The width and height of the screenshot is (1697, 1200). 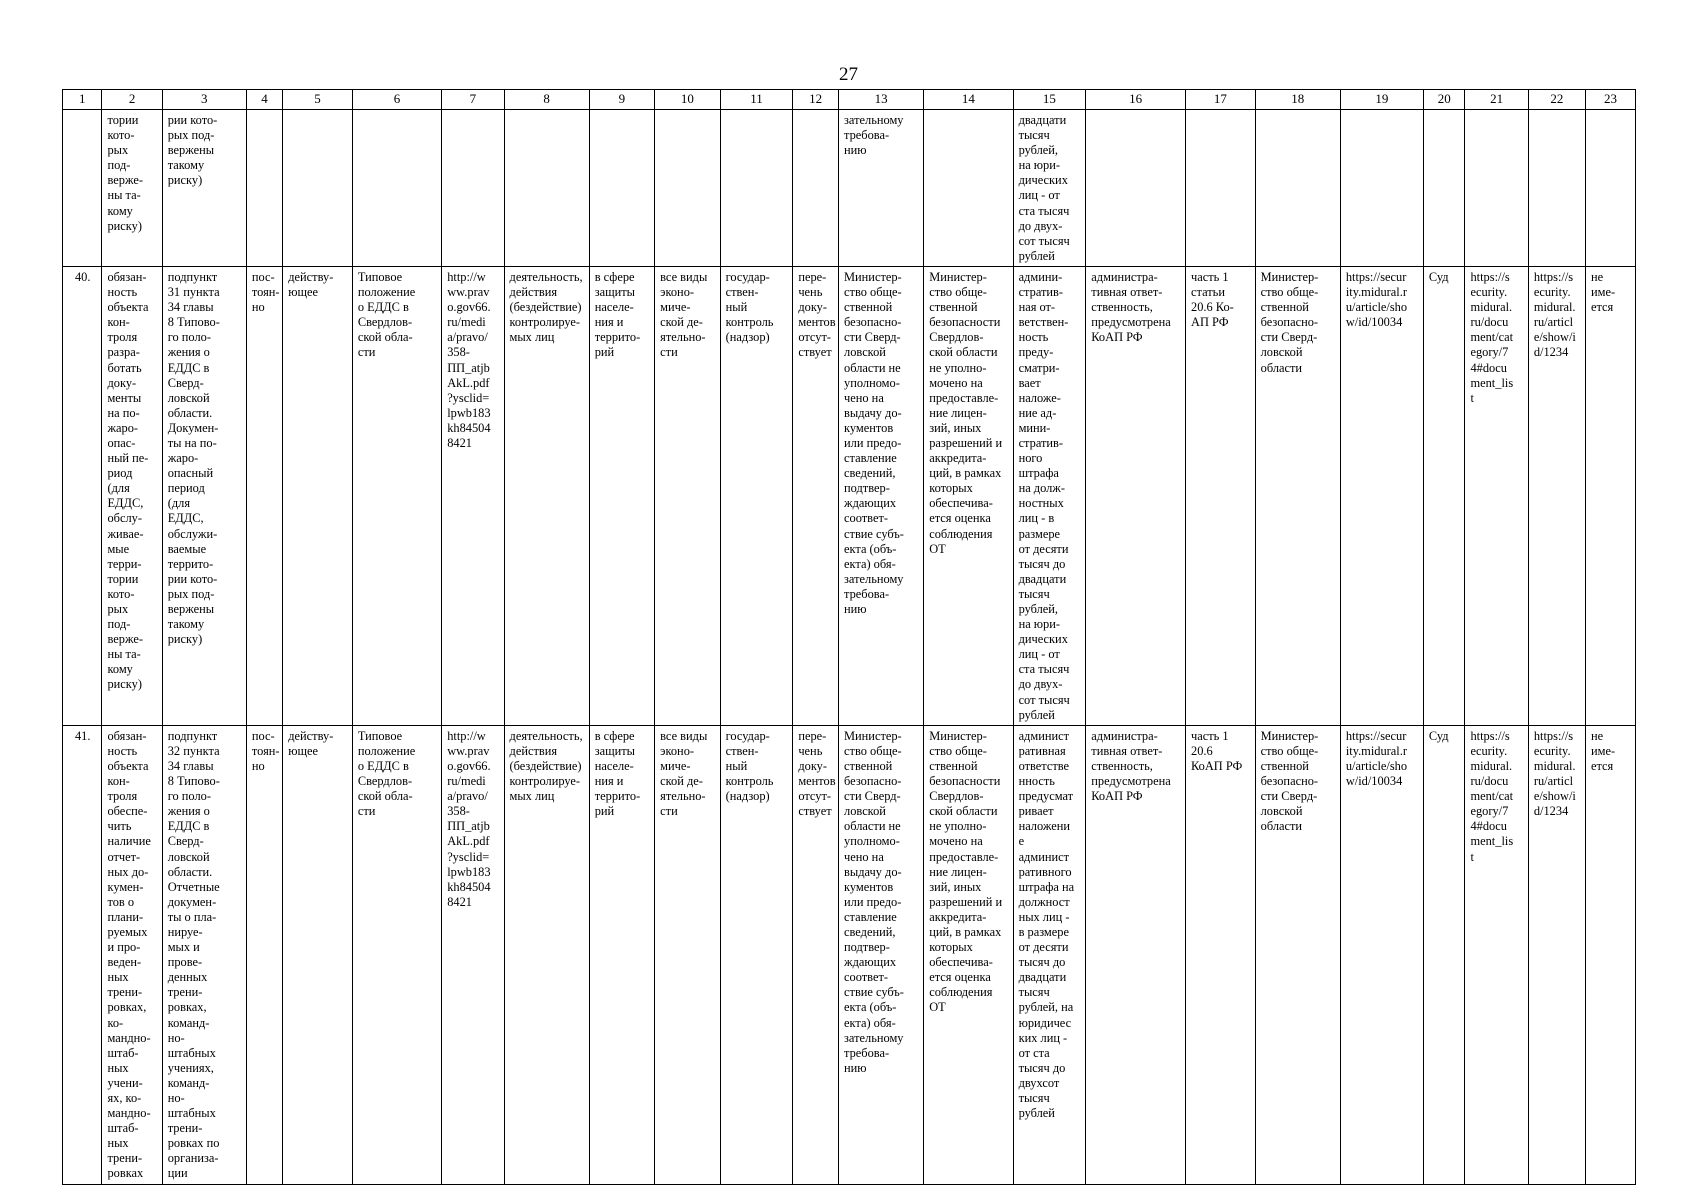 I want to click on cell-text-line: тов о, so click(x=121, y=901).